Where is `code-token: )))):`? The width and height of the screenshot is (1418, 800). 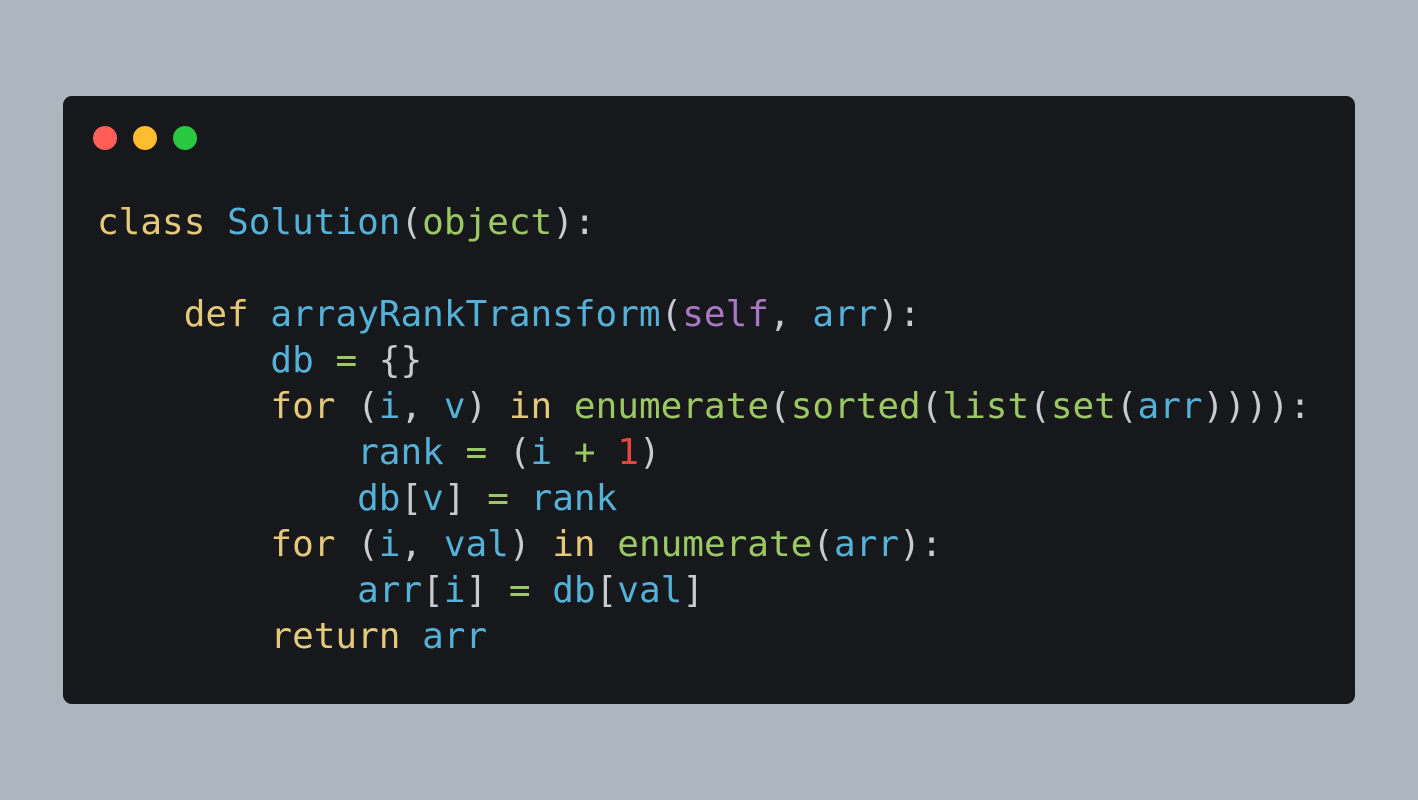
code-token: )))): is located at coordinates (1256, 406).